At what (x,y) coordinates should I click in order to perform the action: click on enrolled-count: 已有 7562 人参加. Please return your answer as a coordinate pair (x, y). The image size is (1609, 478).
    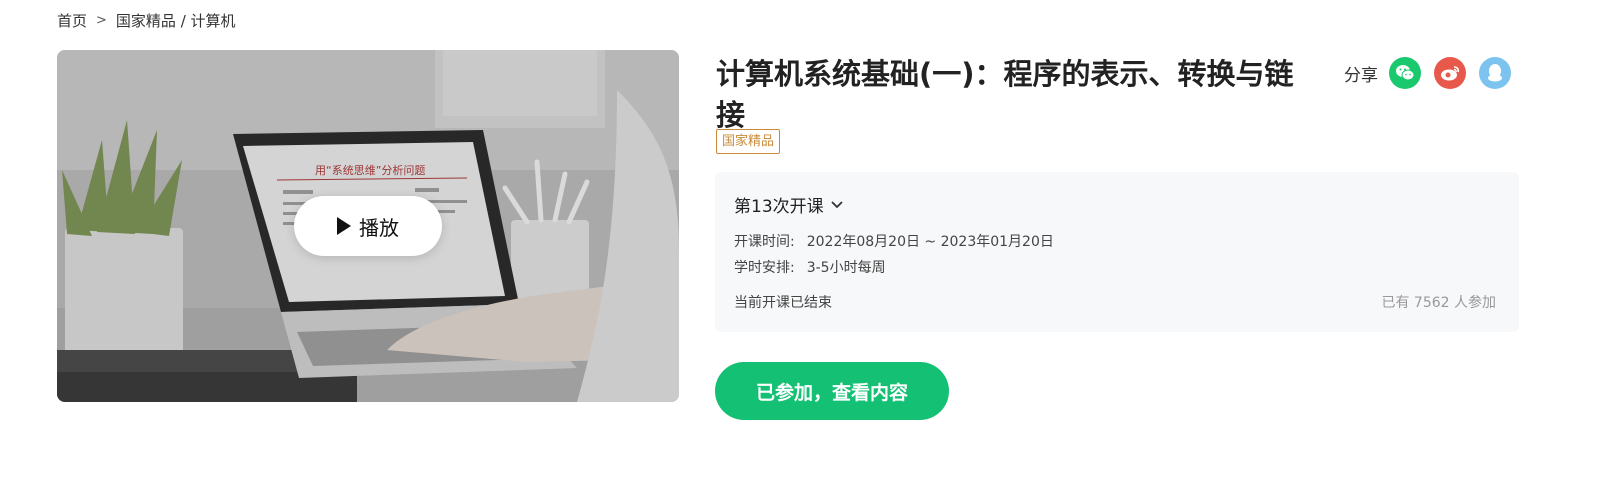
    Looking at the image, I should click on (1438, 303).